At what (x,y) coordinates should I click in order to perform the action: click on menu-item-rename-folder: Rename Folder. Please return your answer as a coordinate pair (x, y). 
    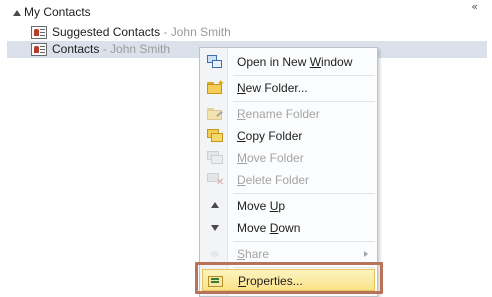
    Looking at the image, I should click on (288, 114).